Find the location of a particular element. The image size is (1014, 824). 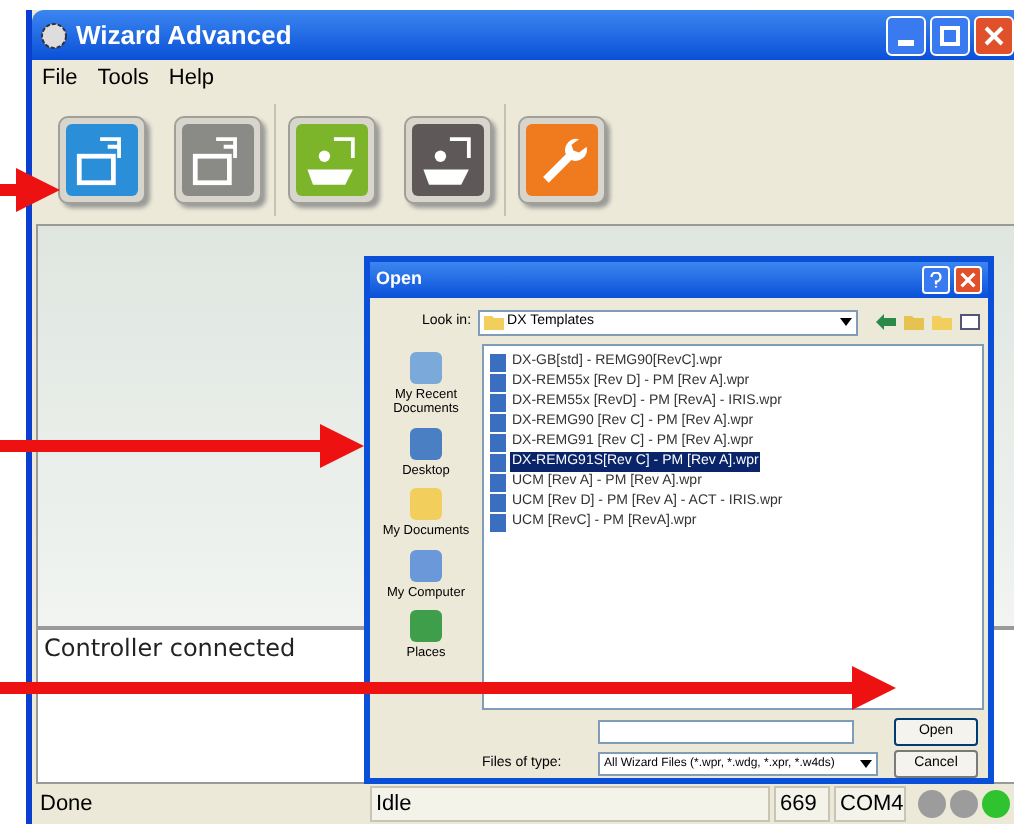

folder-icon is located at coordinates (493, 322).